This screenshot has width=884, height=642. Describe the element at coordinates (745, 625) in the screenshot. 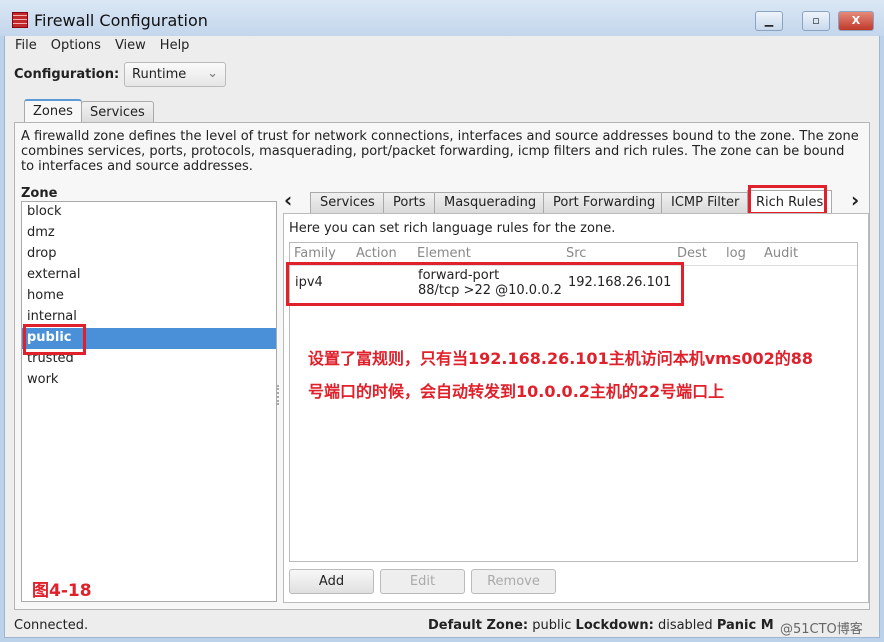

I see `panic-label: Panic M` at that location.